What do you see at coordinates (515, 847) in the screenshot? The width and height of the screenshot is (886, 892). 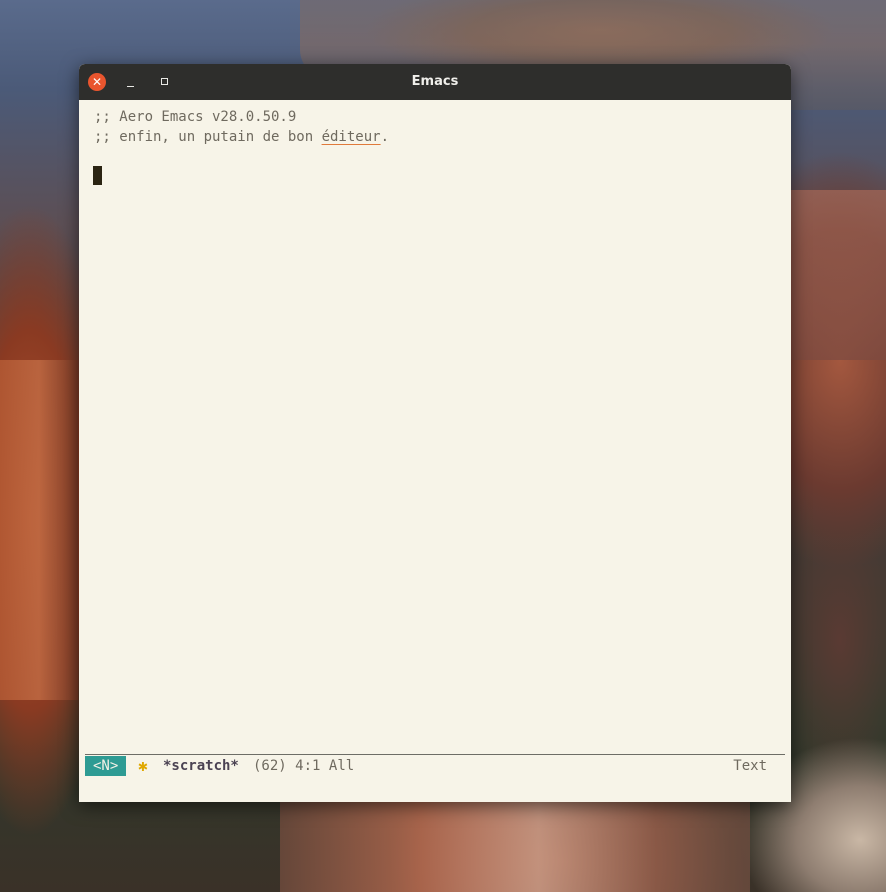 I see `wallpaper-rocks` at bounding box center [515, 847].